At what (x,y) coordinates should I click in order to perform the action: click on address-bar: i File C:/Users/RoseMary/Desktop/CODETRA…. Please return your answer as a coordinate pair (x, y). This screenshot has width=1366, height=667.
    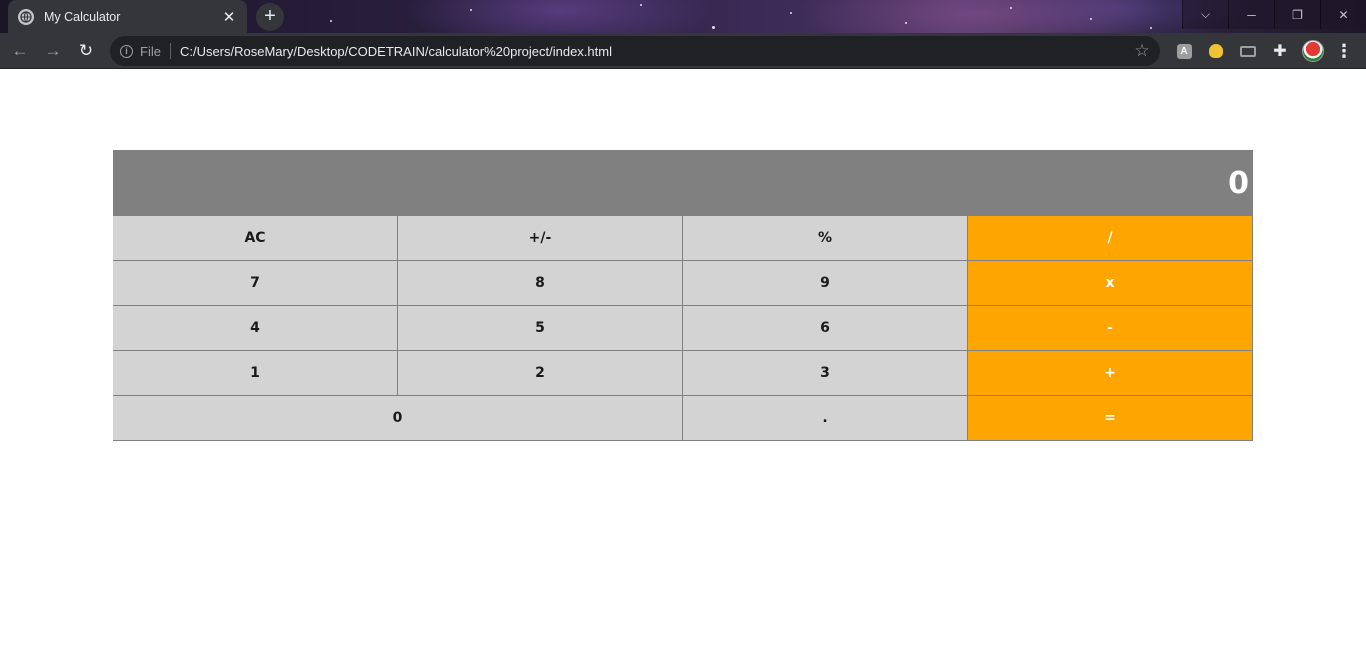
    Looking at the image, I should click on (635, 51).